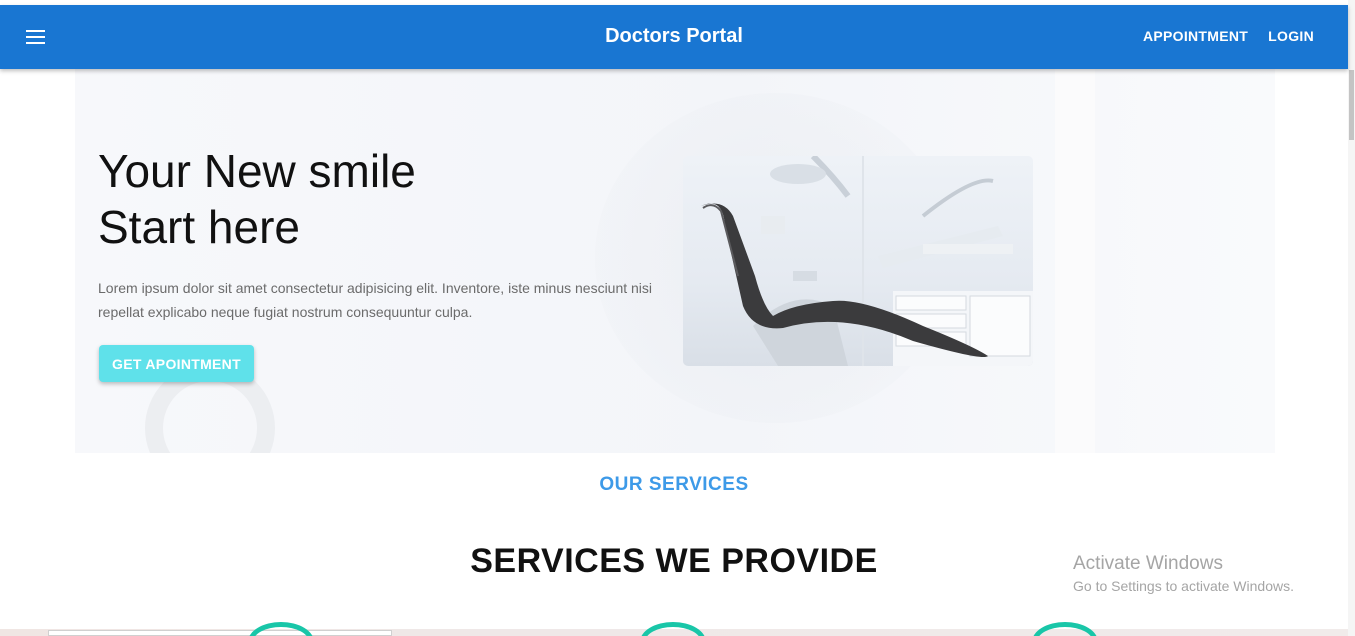 The width and height of the screenshot is (1355, 636). Describe the element at coordinates (673, 629) in the screenshot. I see `service-2-icon` at that location.